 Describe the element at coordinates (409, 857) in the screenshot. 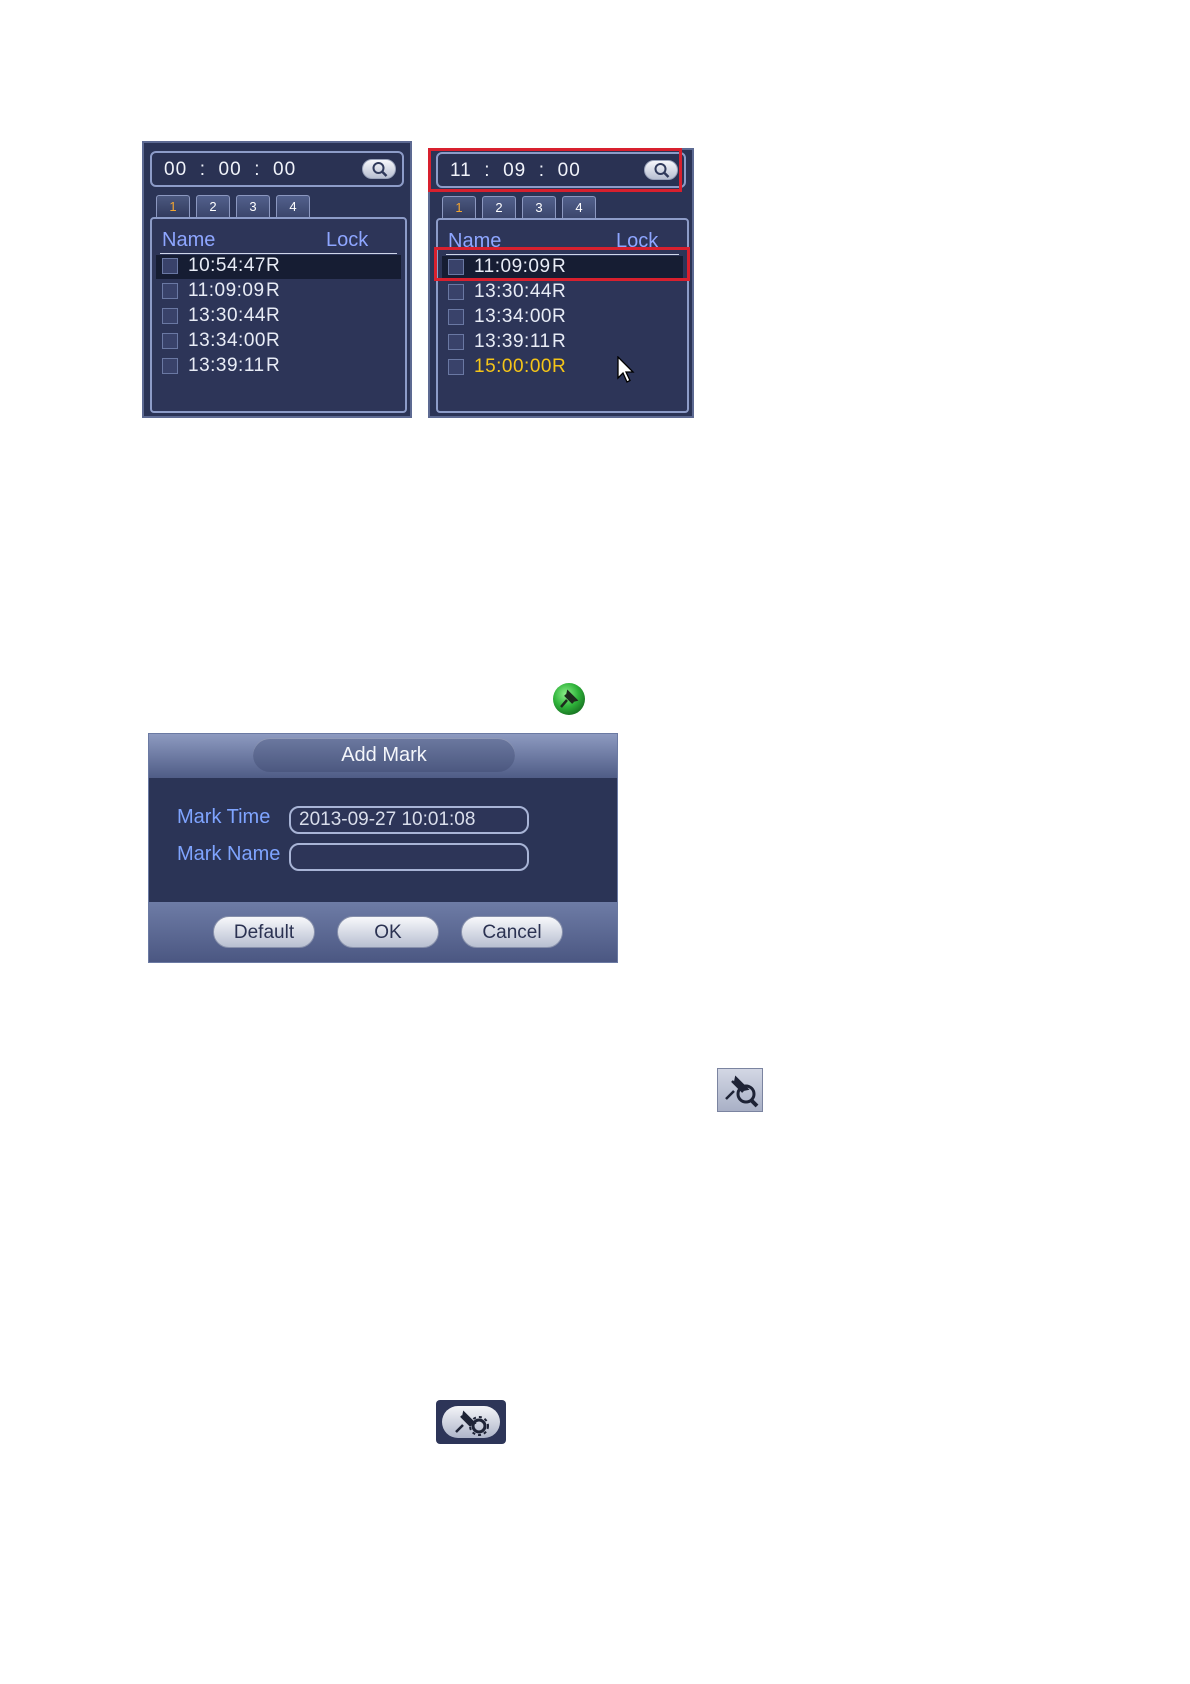

I see `mark-name-field` at that location.